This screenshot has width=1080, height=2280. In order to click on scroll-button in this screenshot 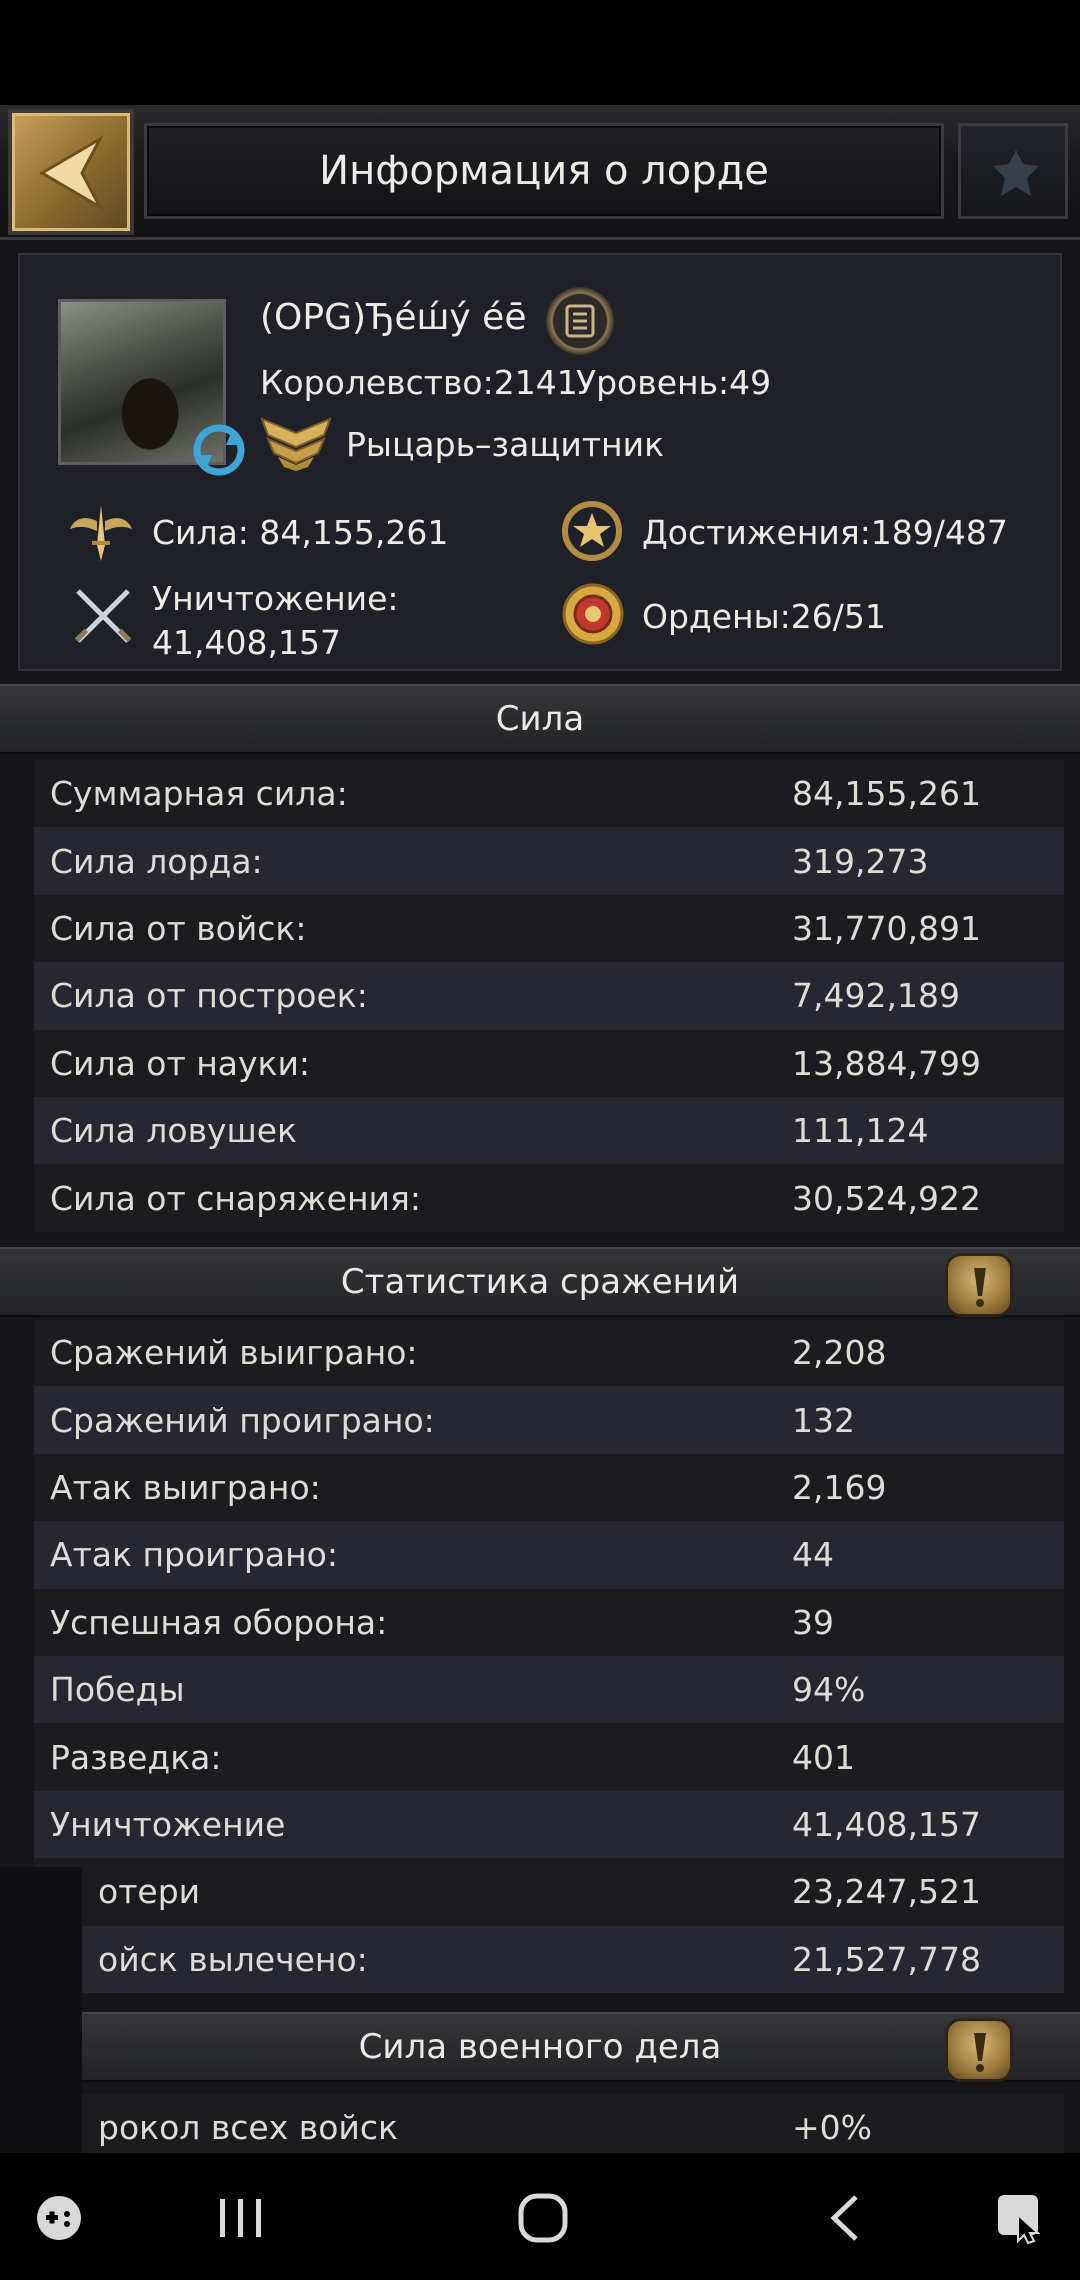, I will do `click(580, 321)`.